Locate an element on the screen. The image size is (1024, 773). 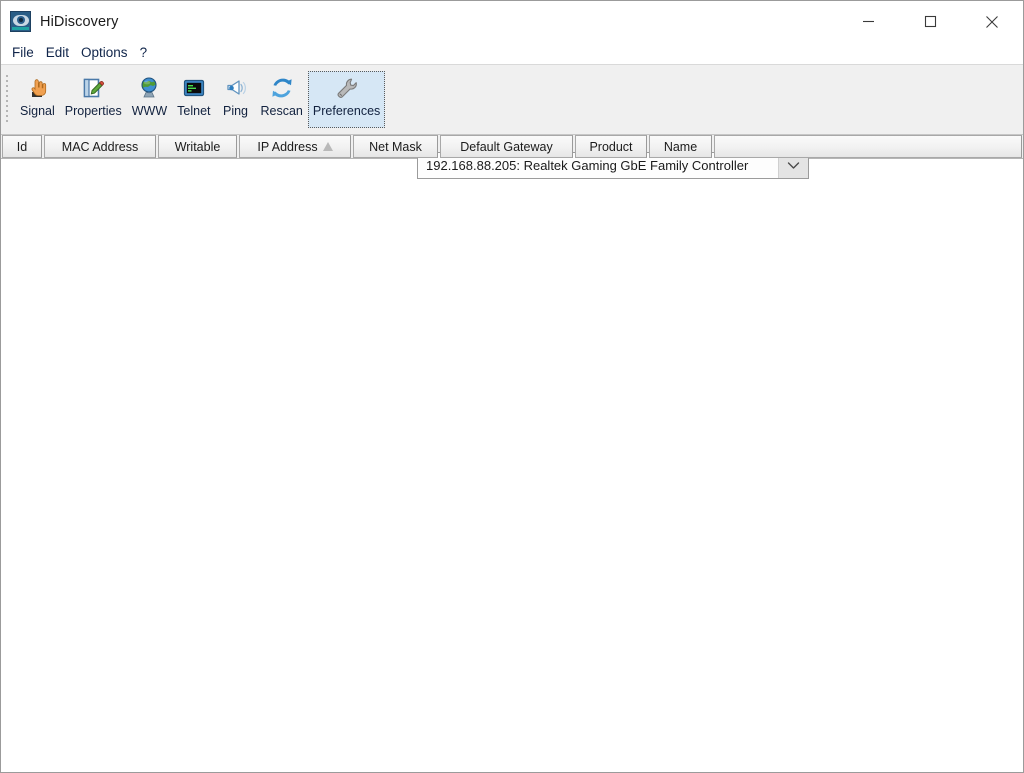
column-label: IP Address is located at coordinates (287, 146).